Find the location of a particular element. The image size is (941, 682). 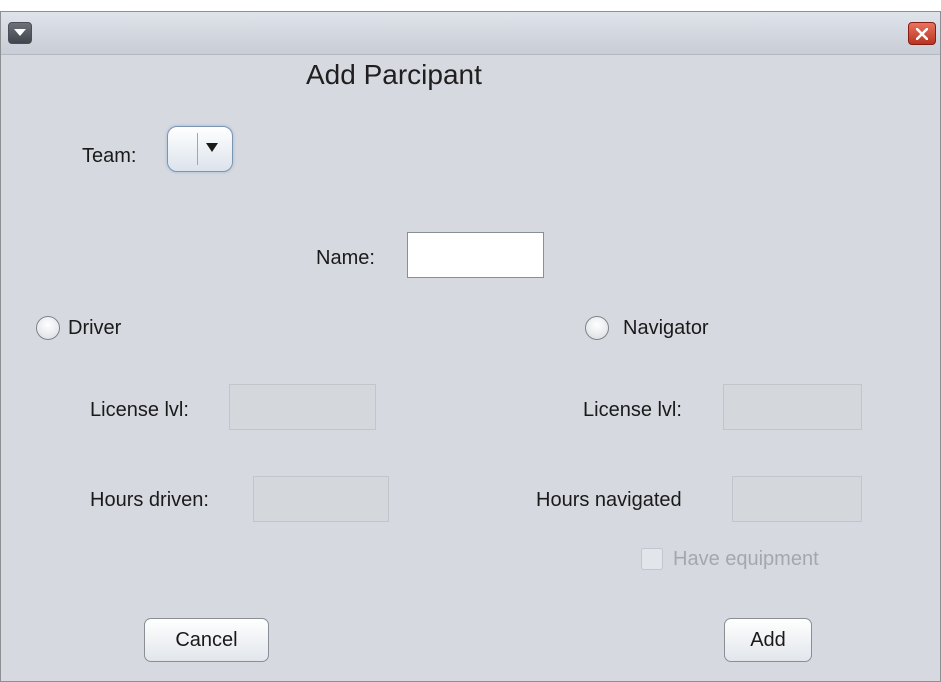

name-field is located at coordinates (475, 255).